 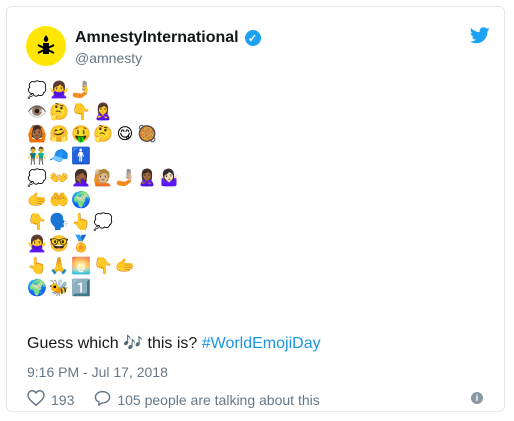 What do you see at coordinates (252, 38) in the screenshot?
I see `verified-badge-icon: ✓` at bounding box center [252, 38].